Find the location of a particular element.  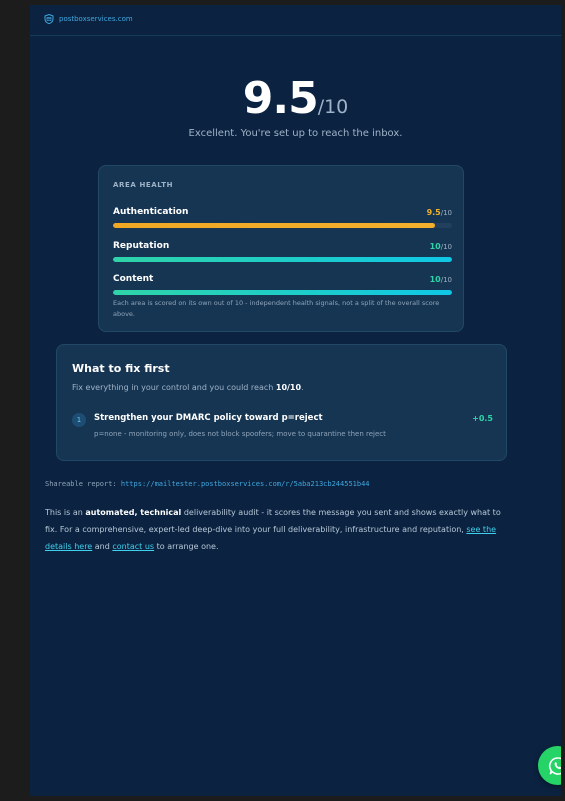

fix-item-number: 1 is located at coordinates (79, 420).